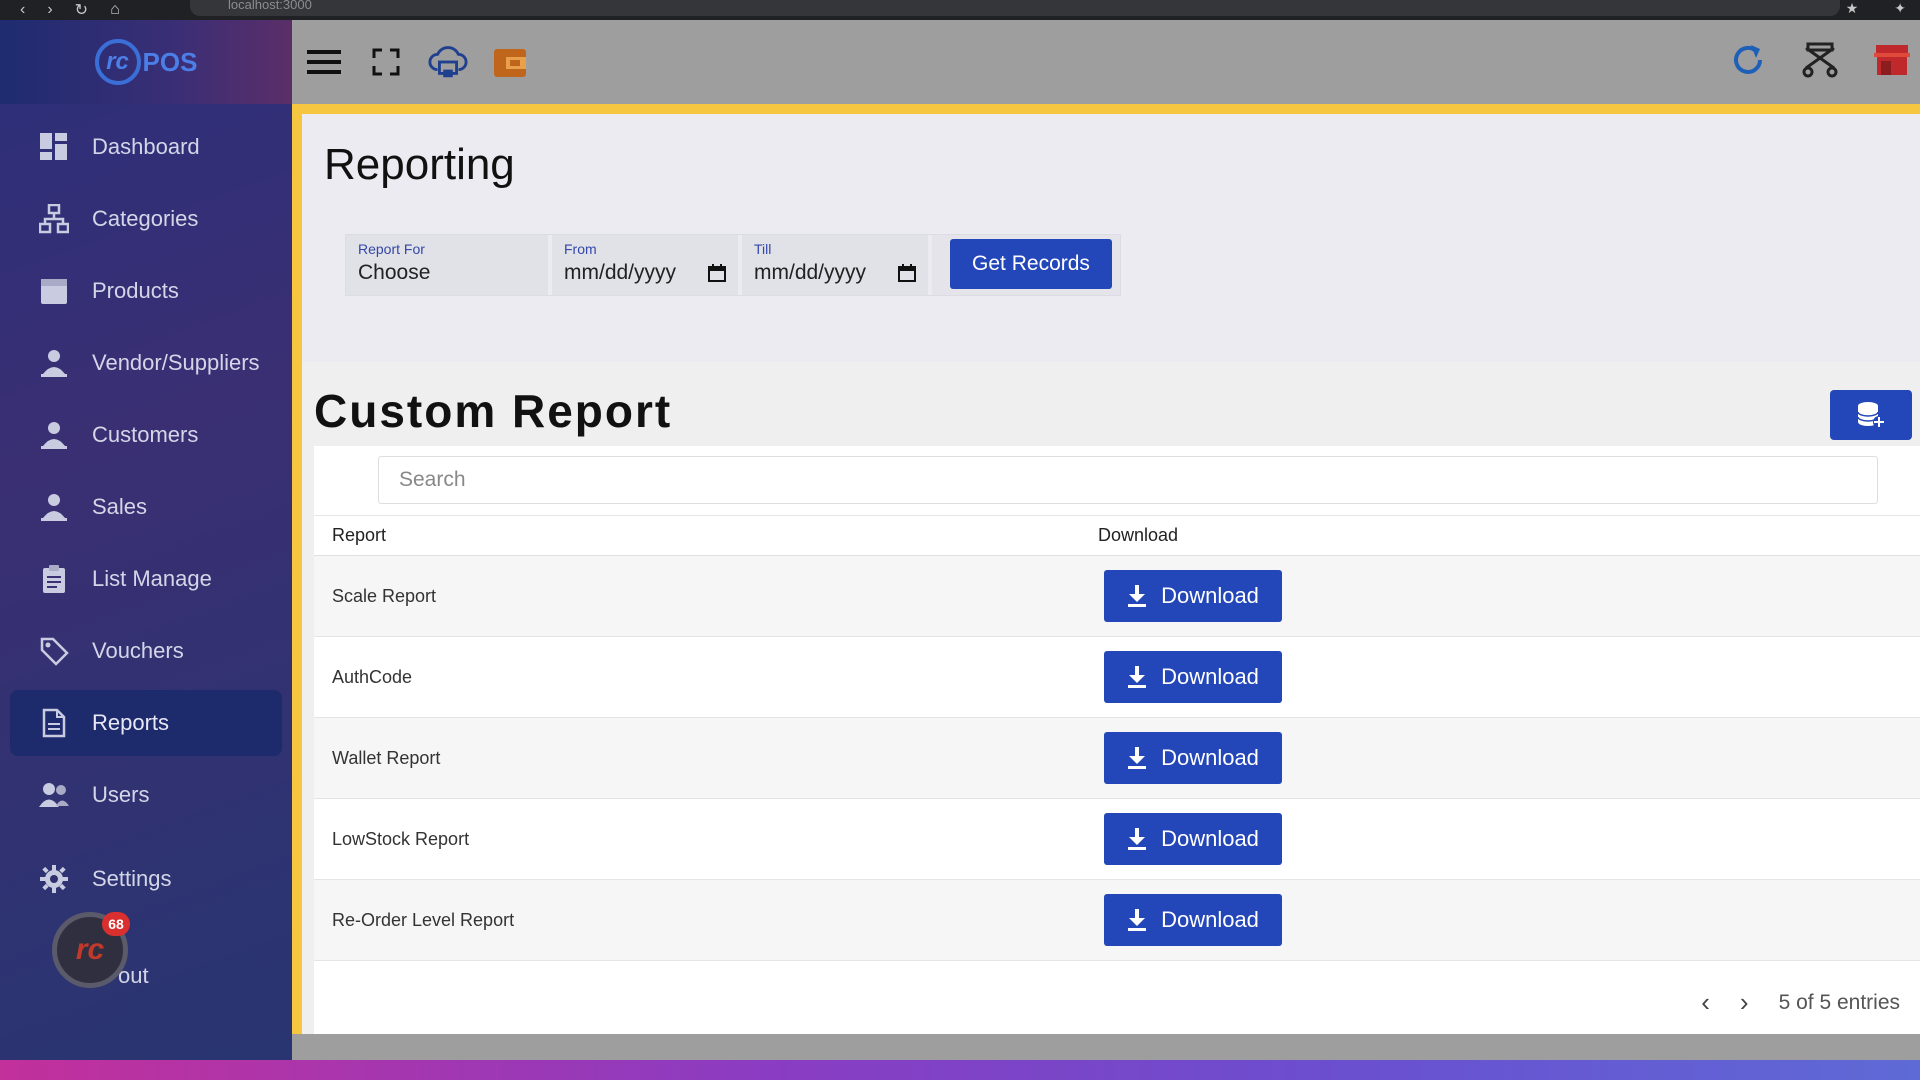 The image size is (1920, 1080). Describe the element at coordinates (1015, 8) in the screenshot. I see `address-bar: localhost:3000` at that location.